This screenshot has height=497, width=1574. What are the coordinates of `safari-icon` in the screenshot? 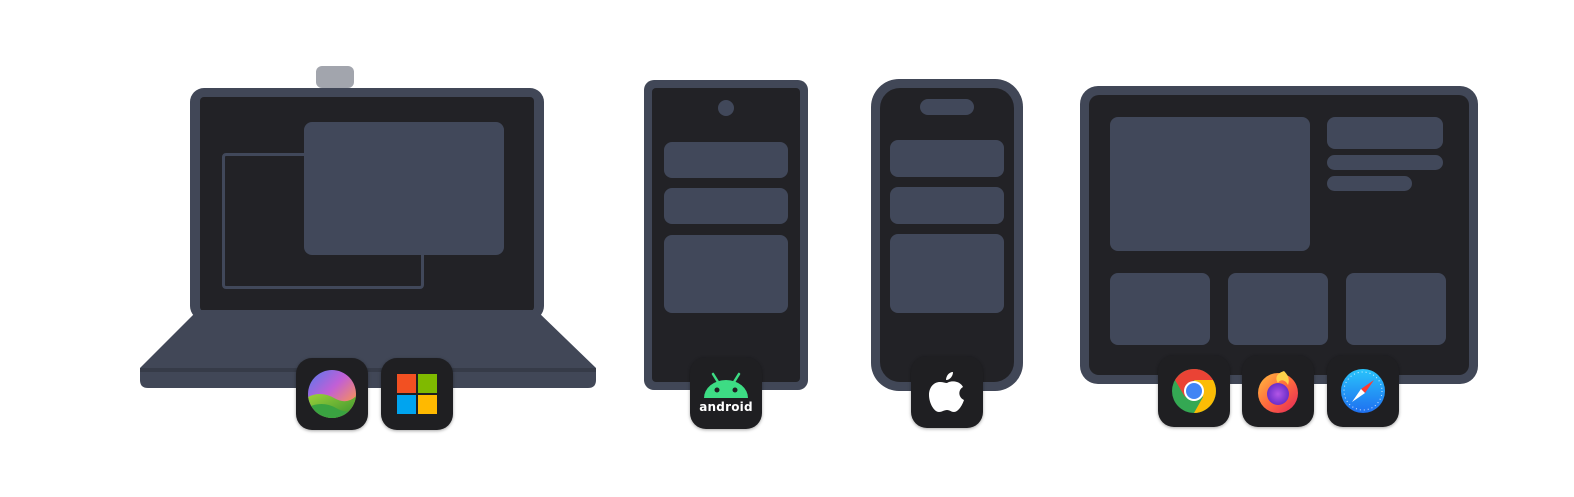 It's located at (1363, 391).